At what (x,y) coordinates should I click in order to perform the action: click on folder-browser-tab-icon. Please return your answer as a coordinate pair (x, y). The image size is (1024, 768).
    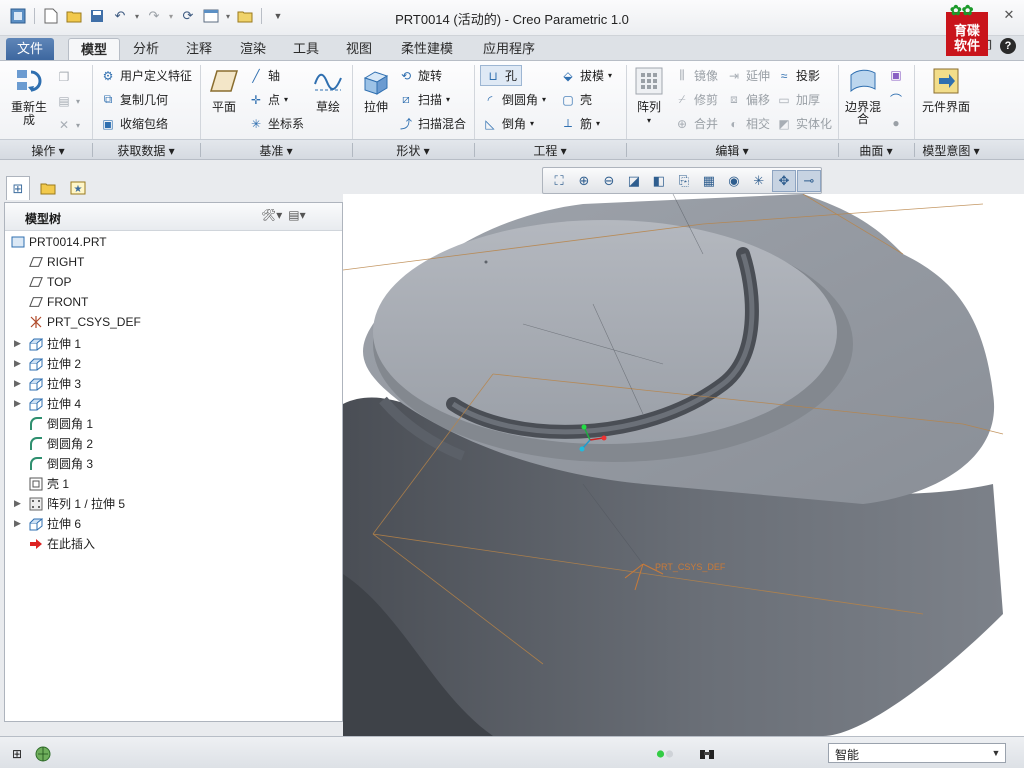
    Looking at the image, I should click on (48, 188).